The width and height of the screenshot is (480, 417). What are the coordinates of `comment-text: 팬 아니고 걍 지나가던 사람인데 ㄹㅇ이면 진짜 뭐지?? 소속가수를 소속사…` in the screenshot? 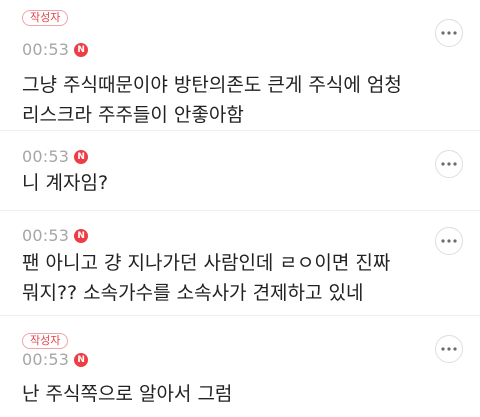 It's located at (206, 278).